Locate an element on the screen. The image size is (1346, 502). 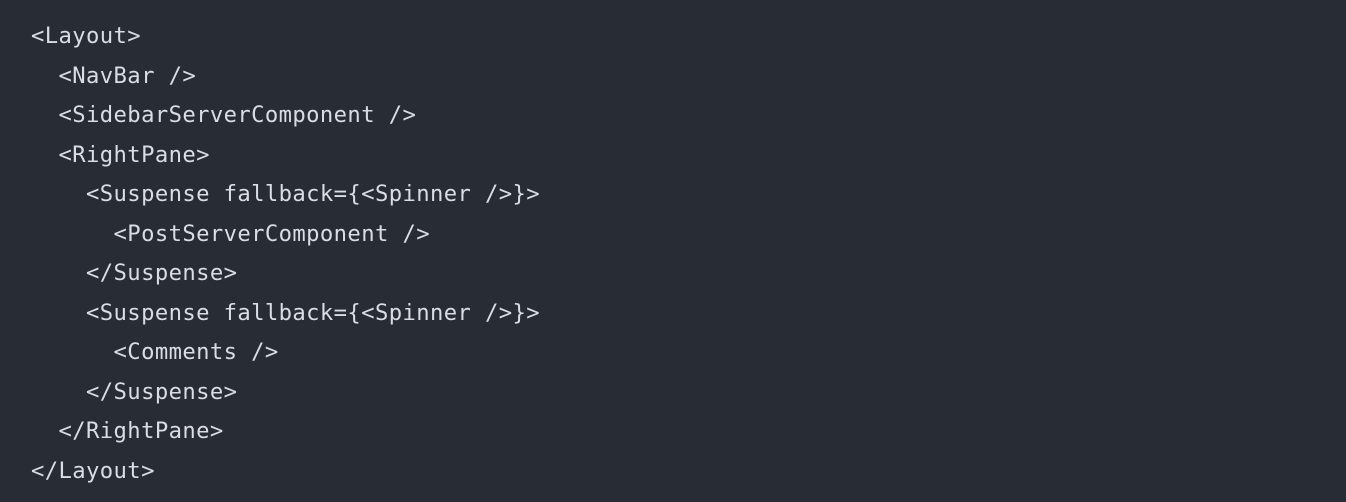
code-line: <Layout> is located at coordinates (86, 36).